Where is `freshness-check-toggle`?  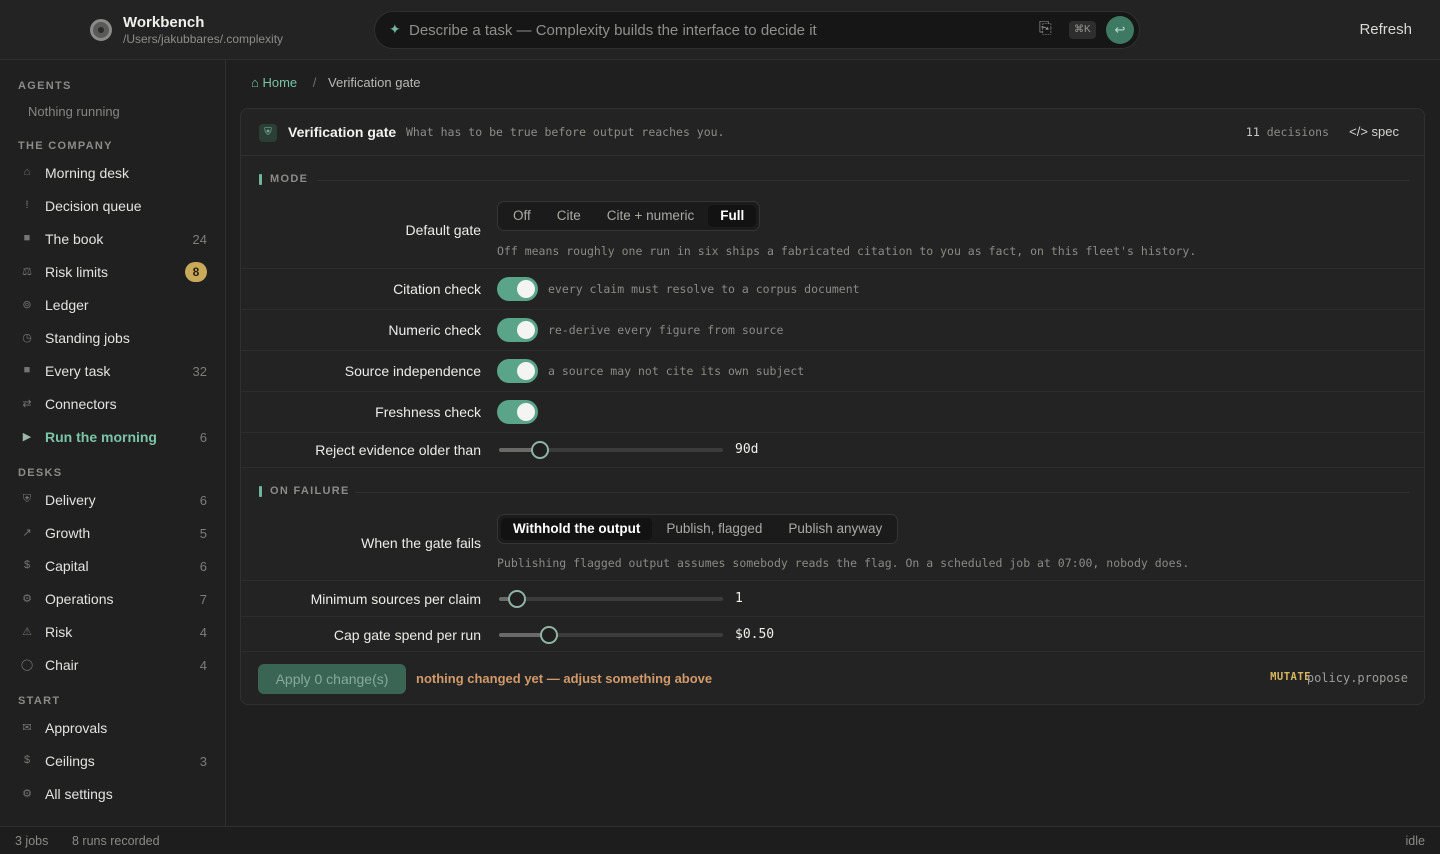 freshness-check-toggle is located at coordinates (517, 412).